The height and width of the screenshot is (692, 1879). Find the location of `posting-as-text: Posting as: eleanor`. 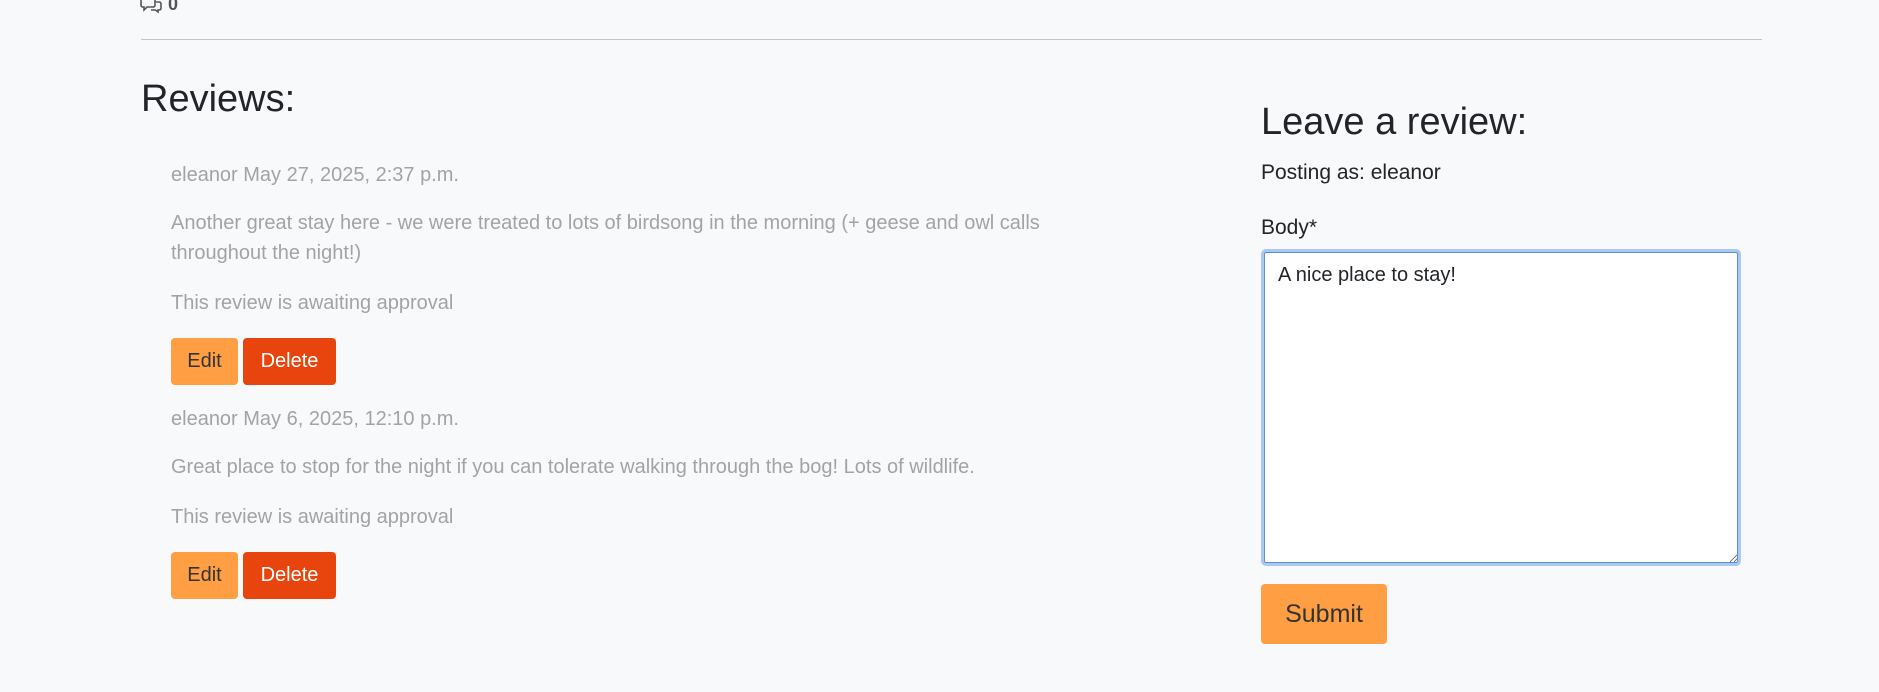

posting-as-text: Posting as: eleanor is located at coordinates (1351, 172).